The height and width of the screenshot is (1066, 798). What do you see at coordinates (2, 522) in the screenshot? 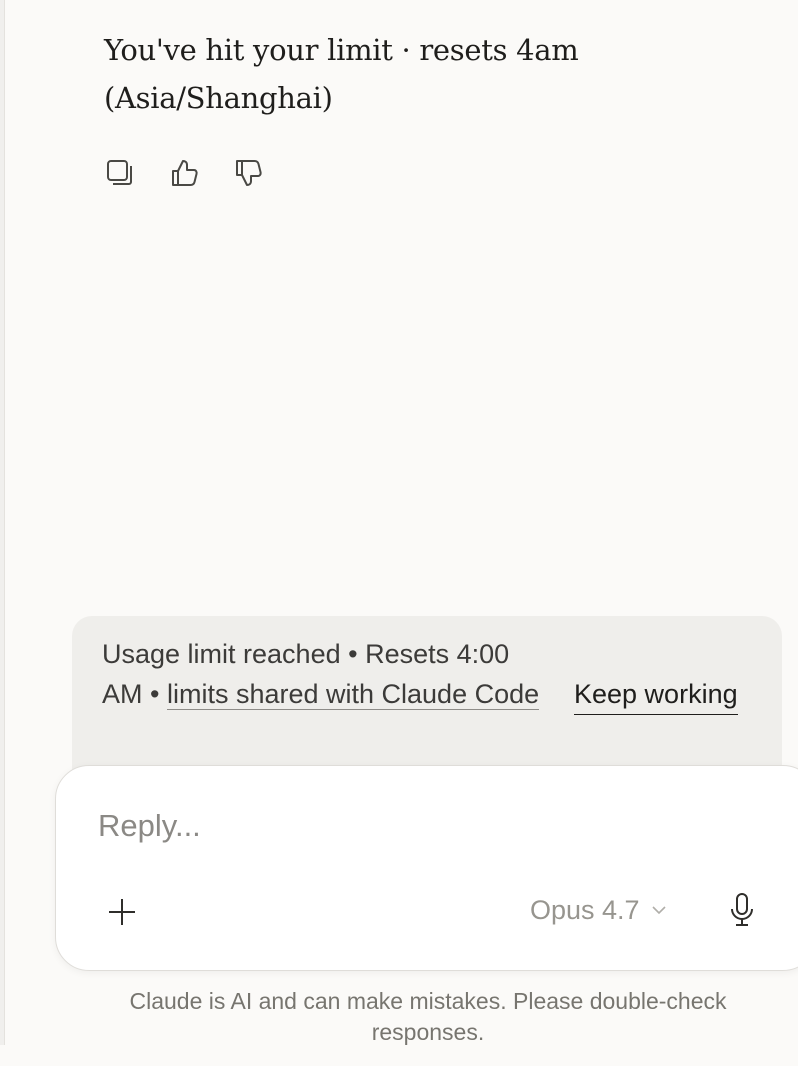
I see `left-edge-rule` at bounding box center [2, 522].